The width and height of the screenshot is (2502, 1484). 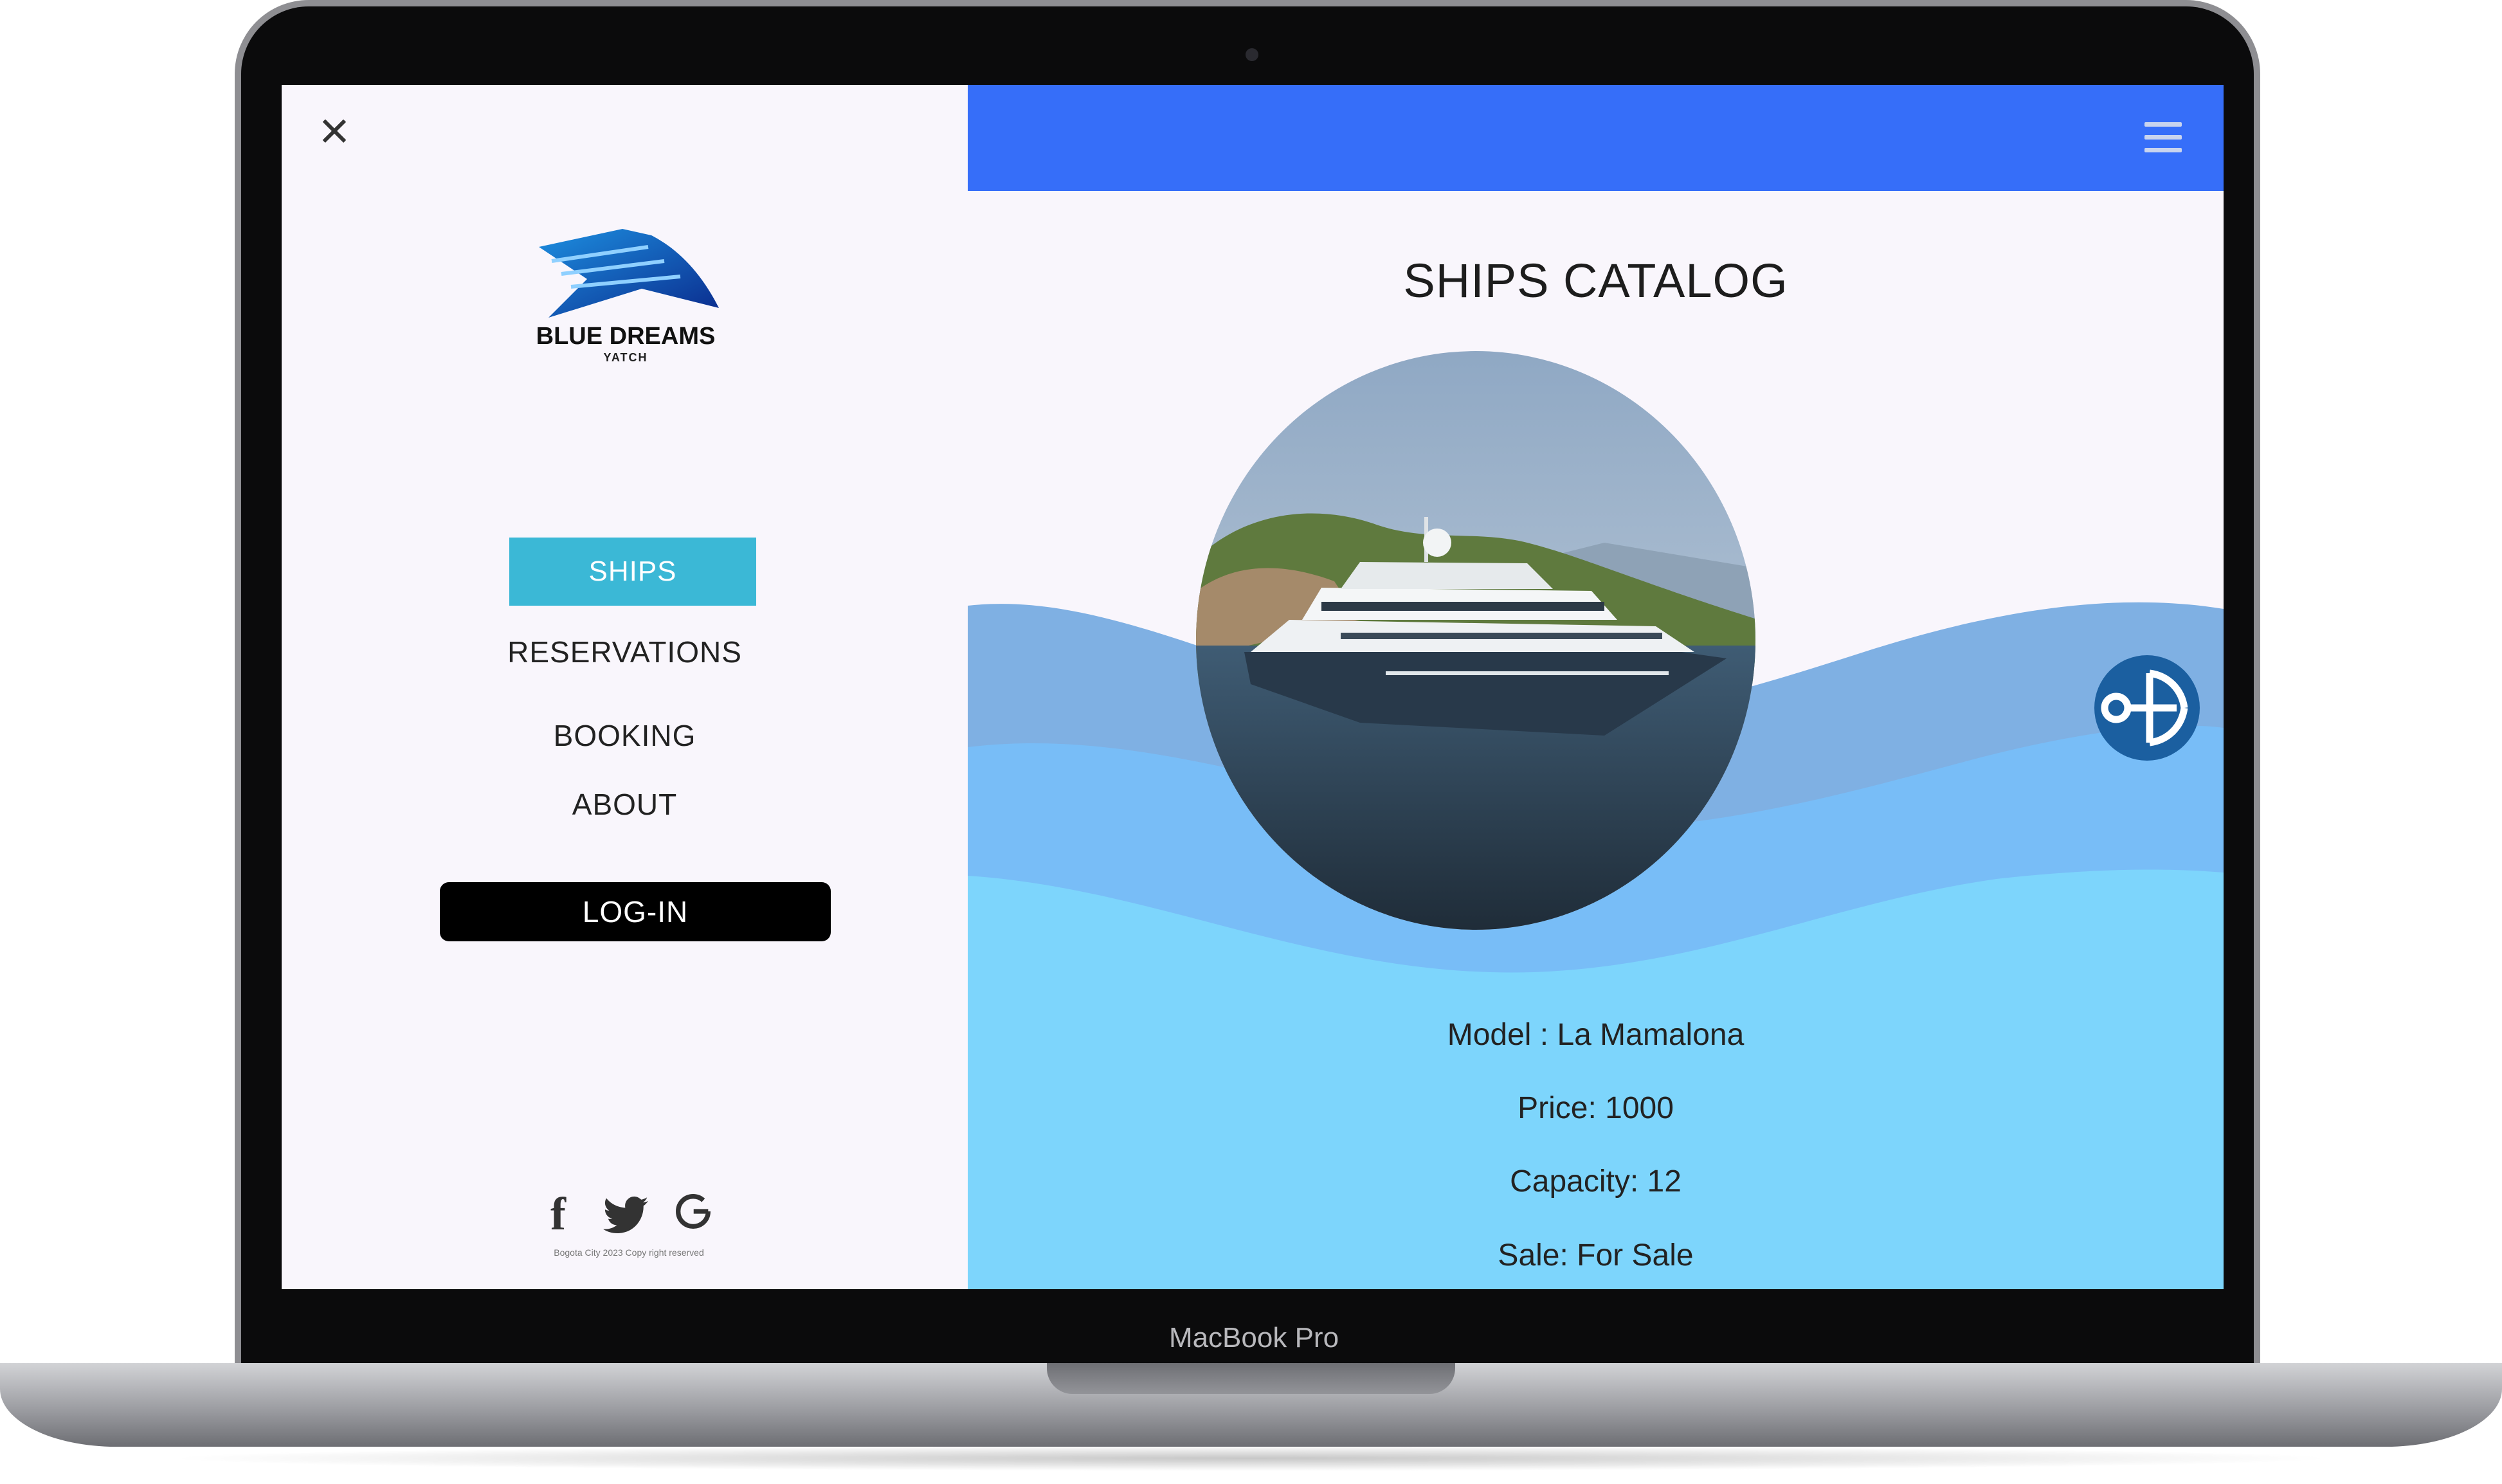 I want to click on ship-model: Model : La Mamalona, so click(x=1596, y=1035).